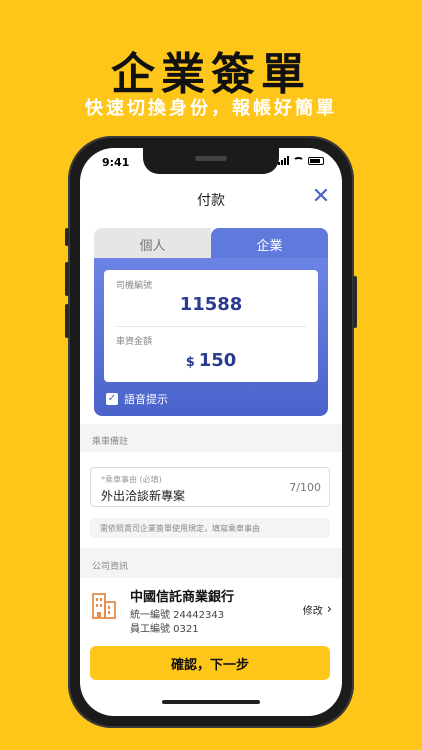  What do you see at coordinates (164, 629) in the screenshot?
I see `employee-id: 員工編號 0321` at bounding box center [164, 629].